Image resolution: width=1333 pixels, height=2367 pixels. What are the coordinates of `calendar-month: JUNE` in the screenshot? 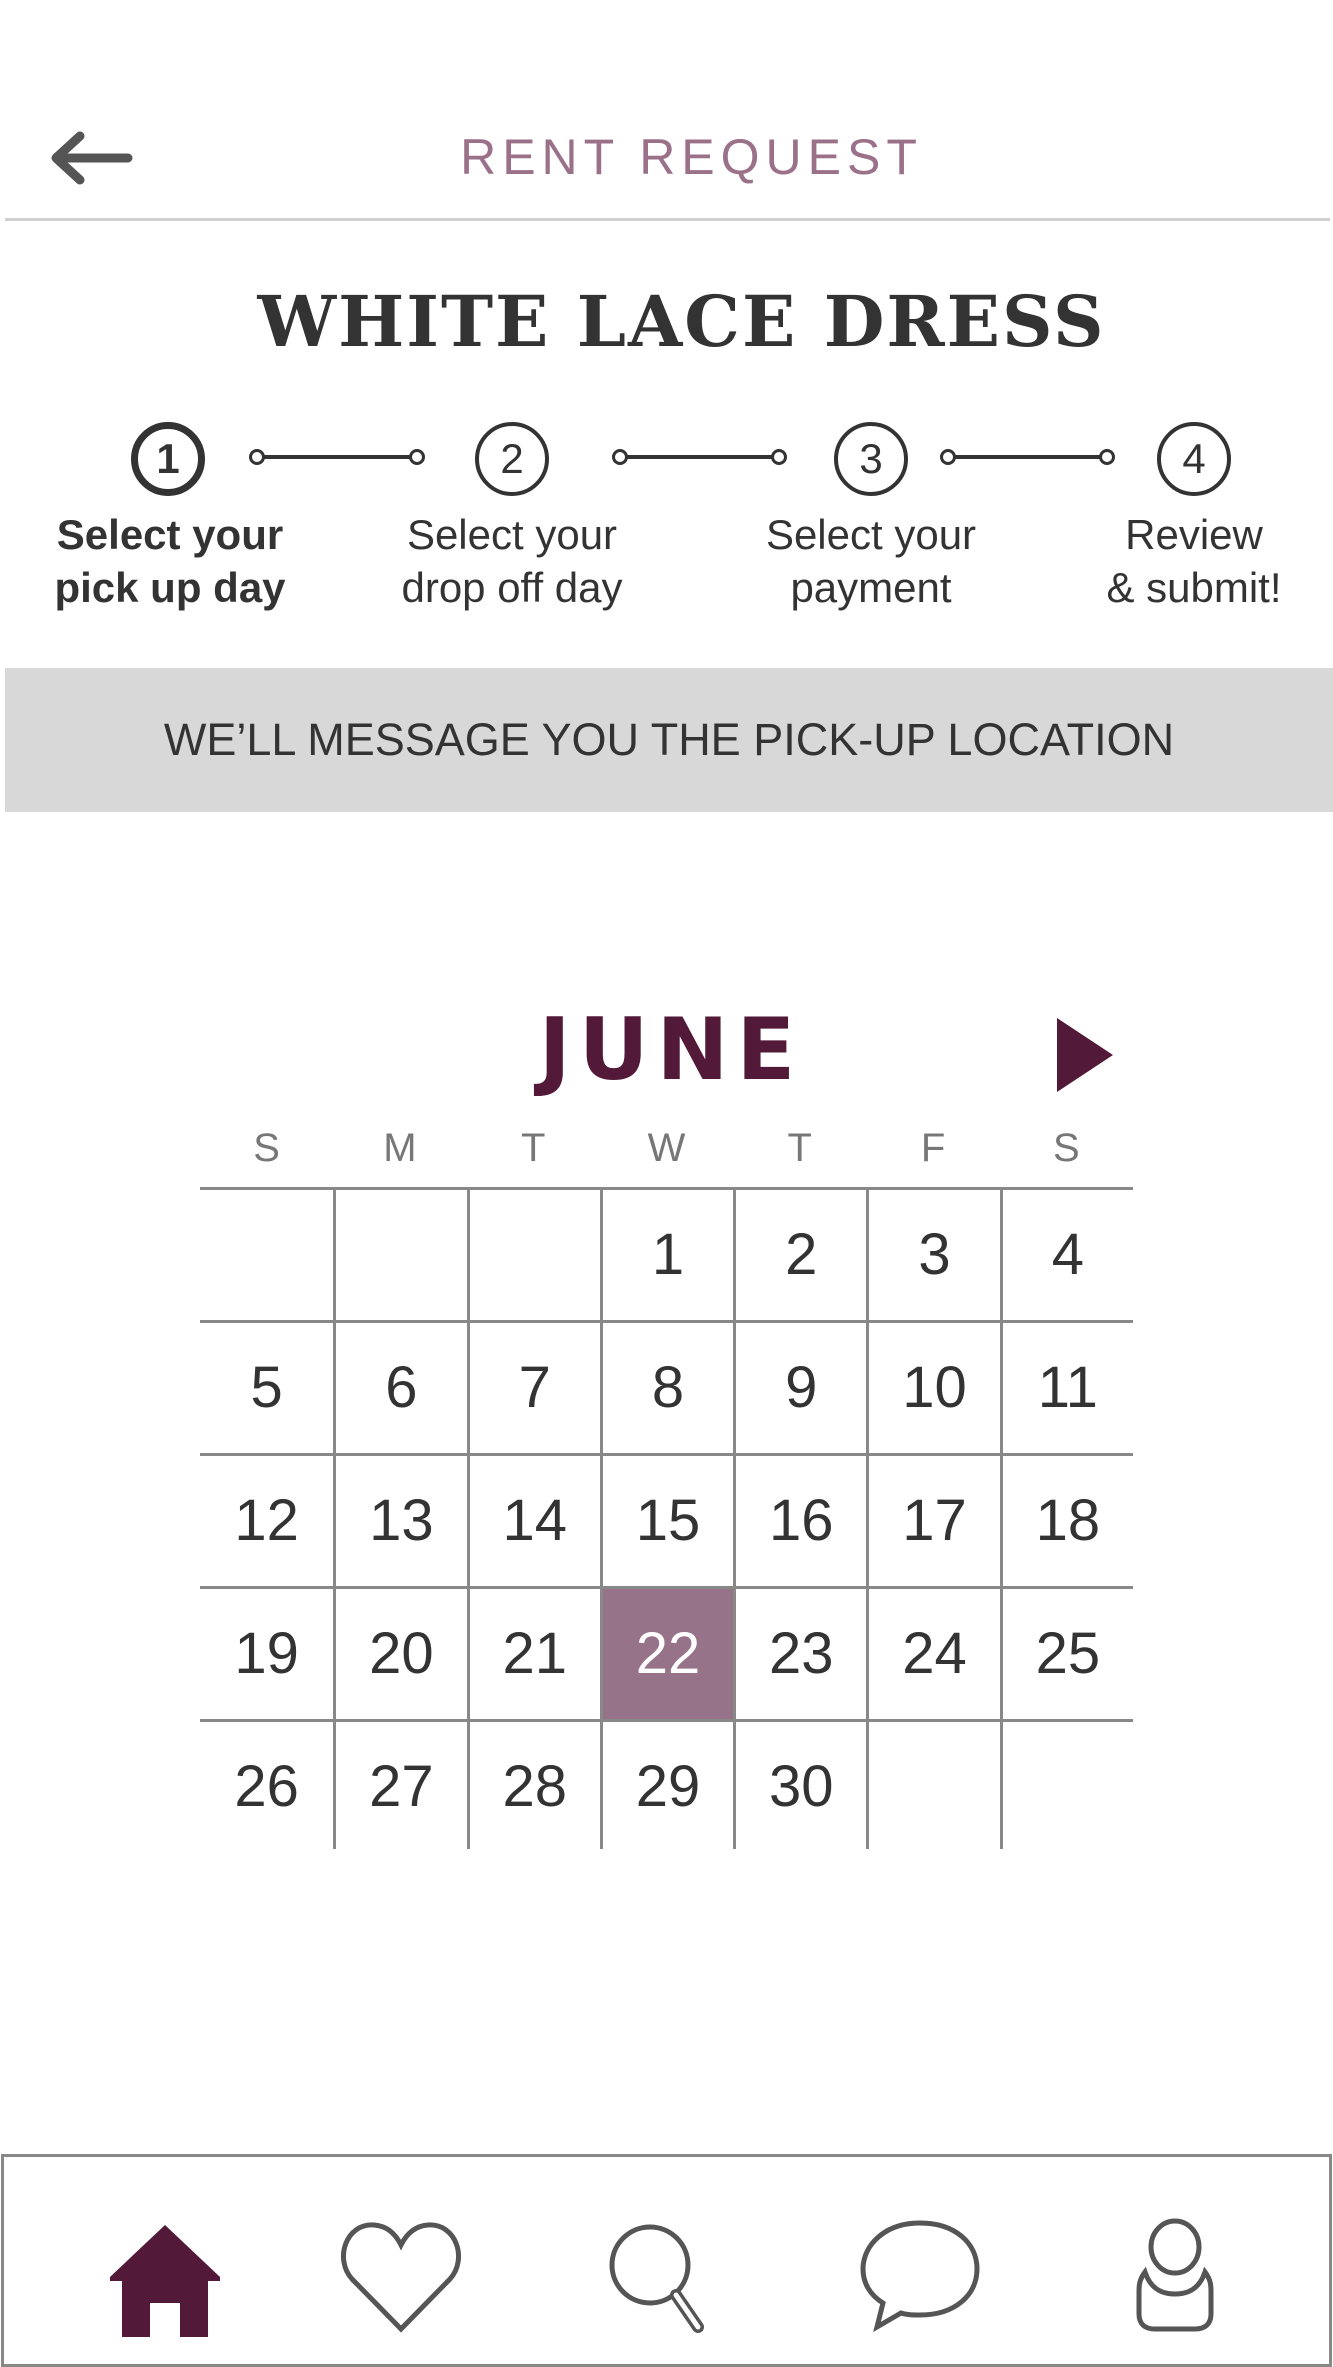 It's located at (671, 1050).